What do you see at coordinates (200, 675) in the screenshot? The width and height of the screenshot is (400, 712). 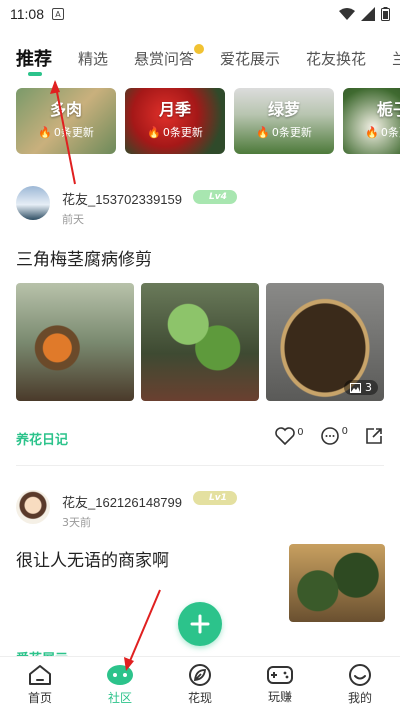 I see `leaf-icon` at bounding box center [200, 675].